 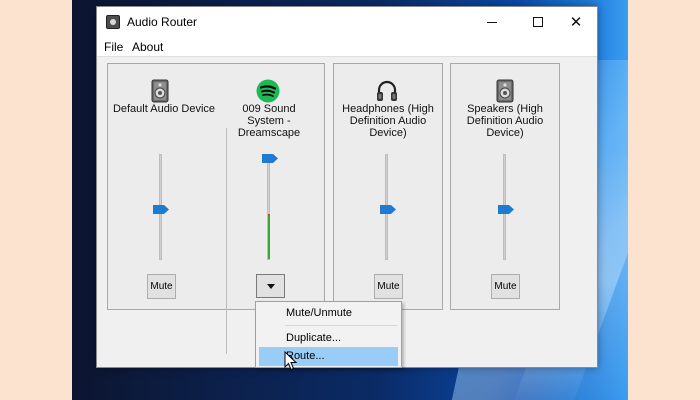 I want to click on minimize-button, so click(x=492, y=22).